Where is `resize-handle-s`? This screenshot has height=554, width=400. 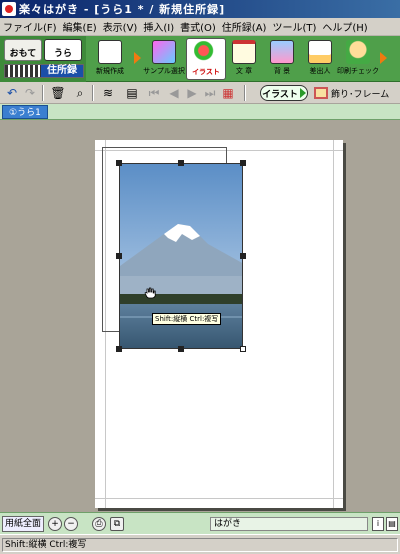
resize-handle-s is located at coordinates (181, 349).